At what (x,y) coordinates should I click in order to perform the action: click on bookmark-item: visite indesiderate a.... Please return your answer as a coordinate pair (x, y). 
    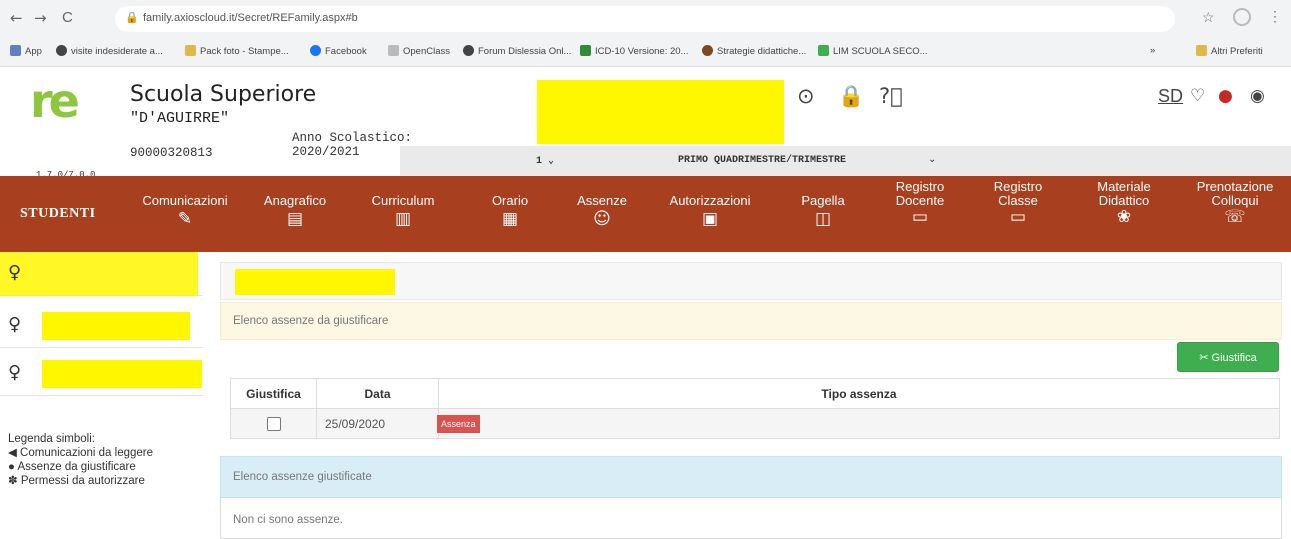
    Looking at the image, I should click on (109, 51).